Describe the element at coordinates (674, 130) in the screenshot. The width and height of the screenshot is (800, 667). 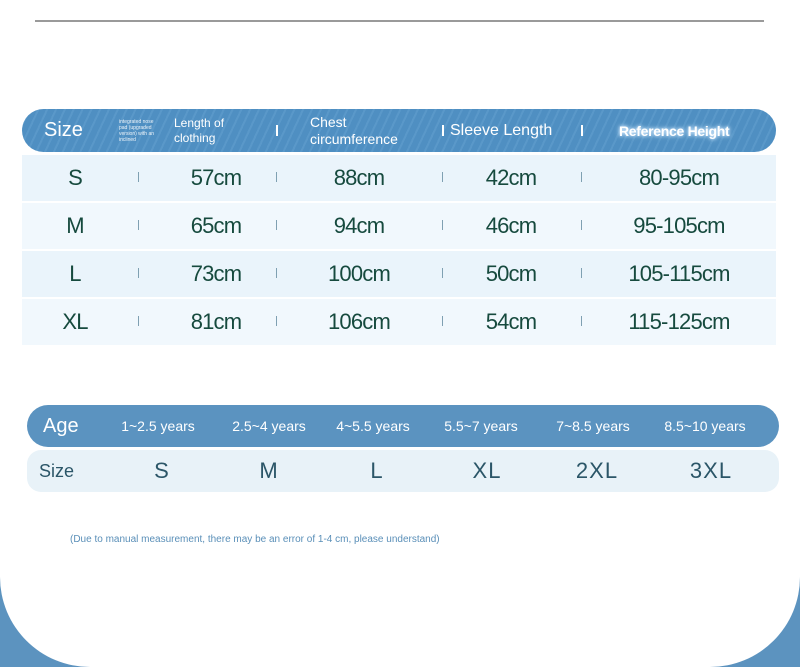
I see `header-reference-height: Reference Height` at that location.